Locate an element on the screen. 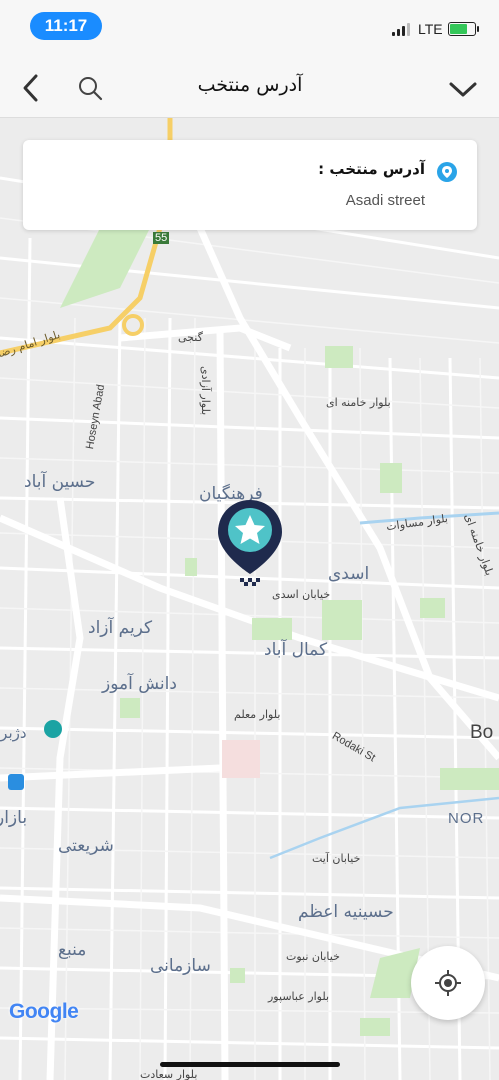  map-label-bo: Bo is located at coordinates (482, 732).